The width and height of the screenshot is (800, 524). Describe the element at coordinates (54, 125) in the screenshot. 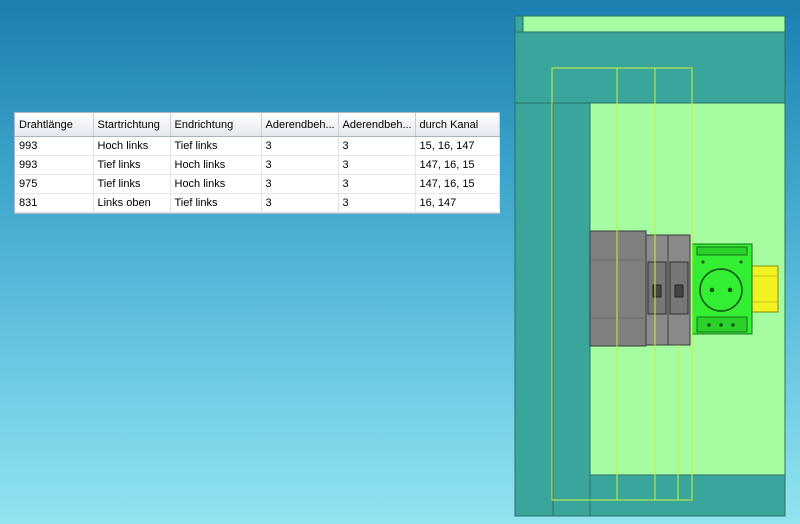

I see `column-header-drahtlaenge: Drahtlänge` at that location.